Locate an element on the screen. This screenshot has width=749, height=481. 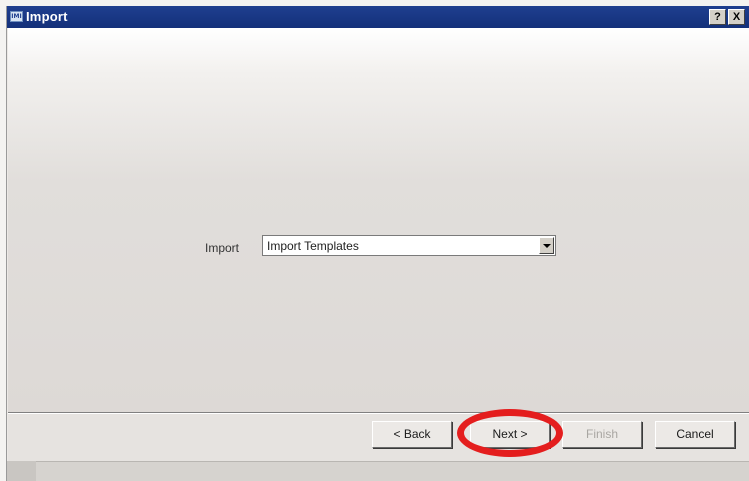
status-bar-left is located at coordinates (21, 471).